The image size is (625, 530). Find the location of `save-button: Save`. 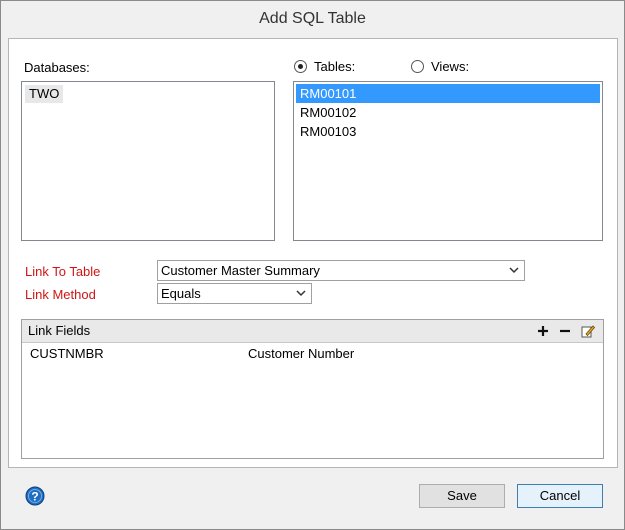

save-button: Save is located at coordinates (462, 496).